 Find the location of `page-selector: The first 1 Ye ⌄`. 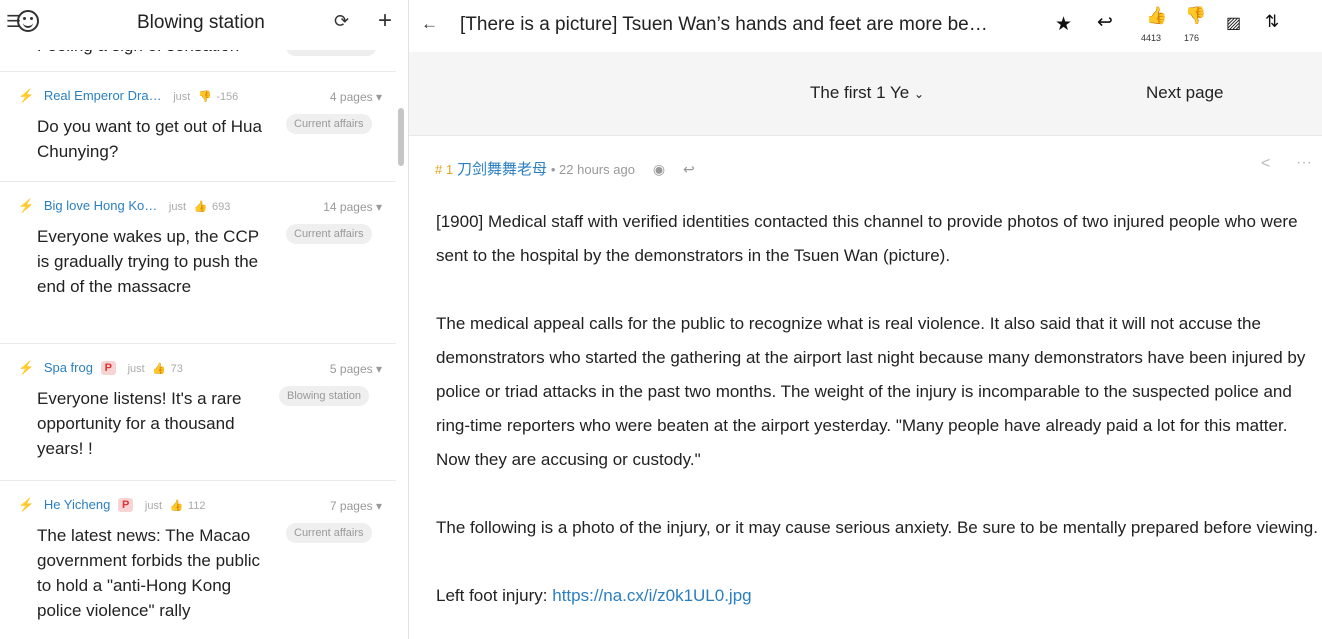

page-selector: The first 1 Ye ⌄ is located at coordinates (867, 93).